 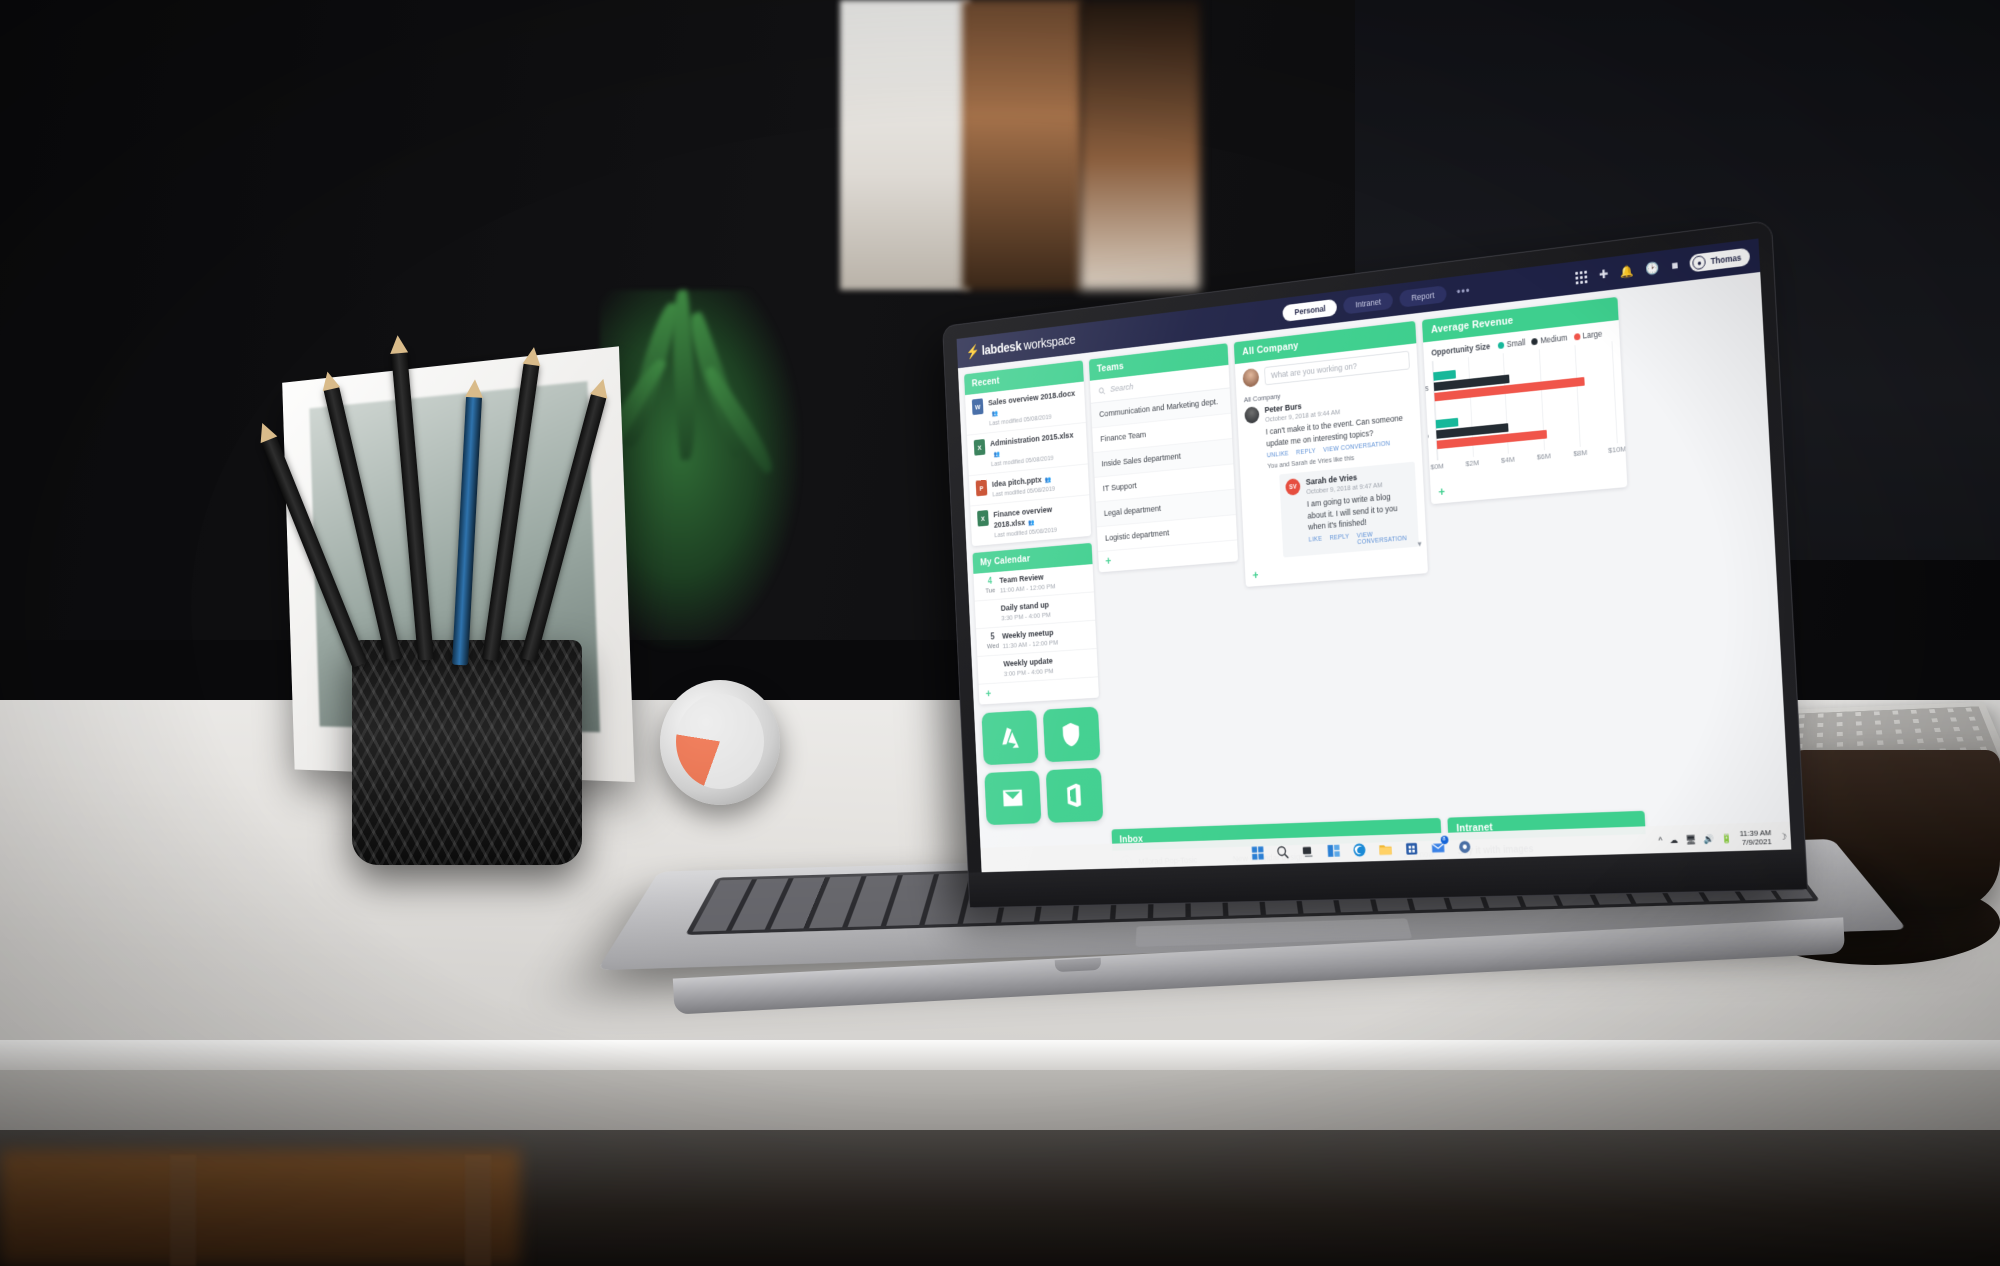 I want to click on tab-personal: Personal, so click(x=1310, y=310).